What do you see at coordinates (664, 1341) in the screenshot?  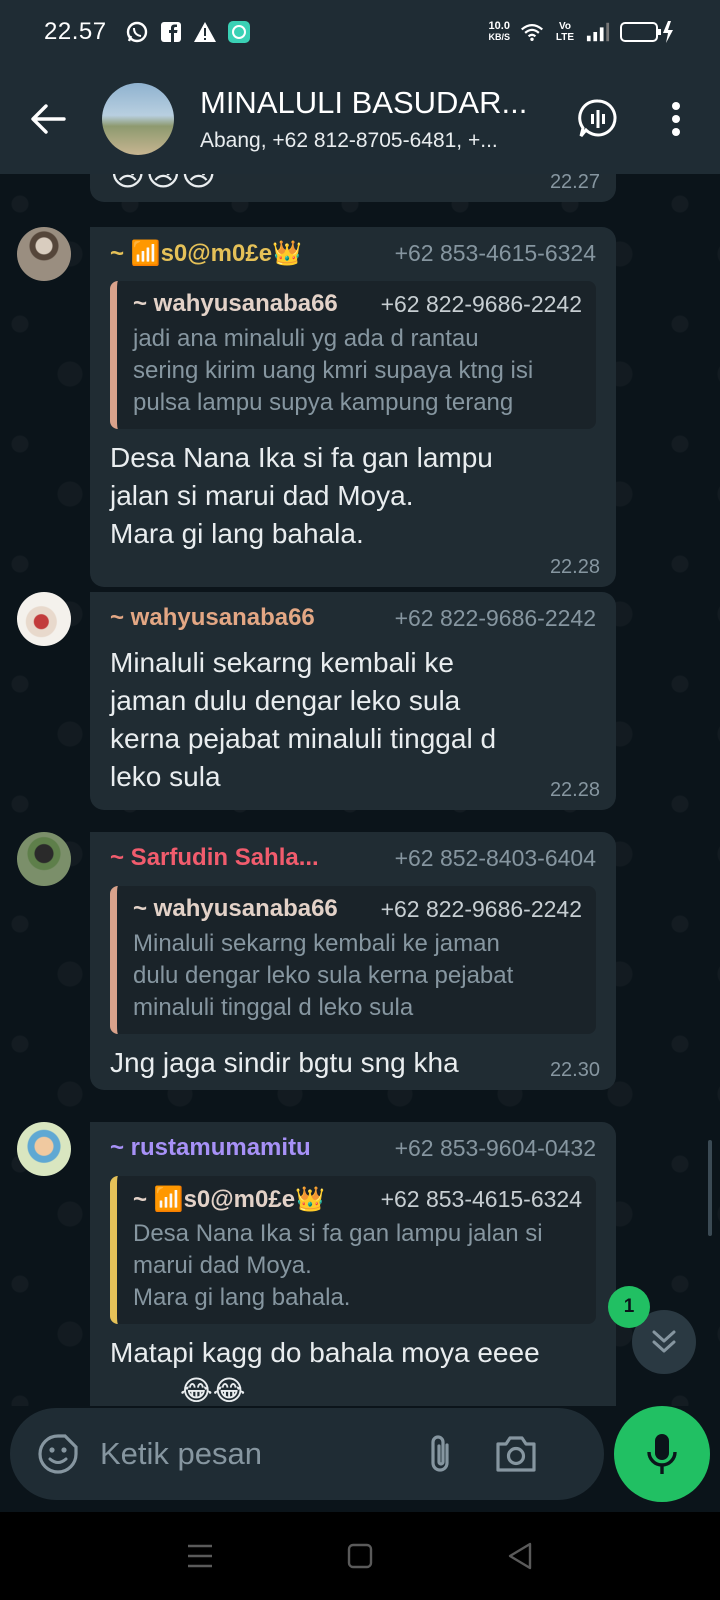 I see `double-chevron-down-icon` at bounding box center [664, 1341].